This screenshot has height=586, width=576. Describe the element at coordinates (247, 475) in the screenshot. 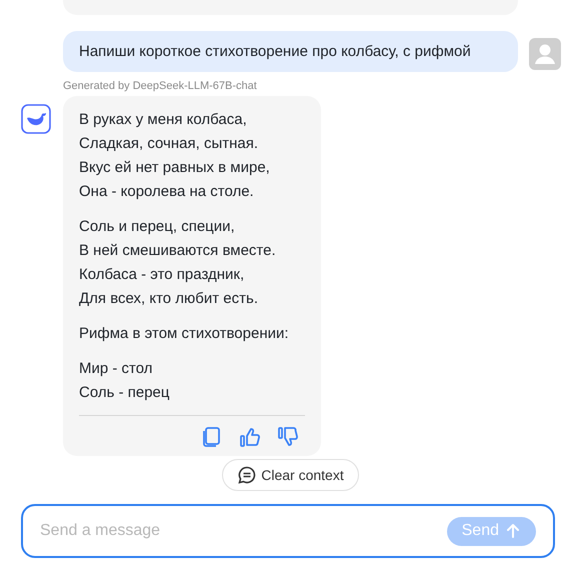

I see `chat-bubble-icon` at that location.